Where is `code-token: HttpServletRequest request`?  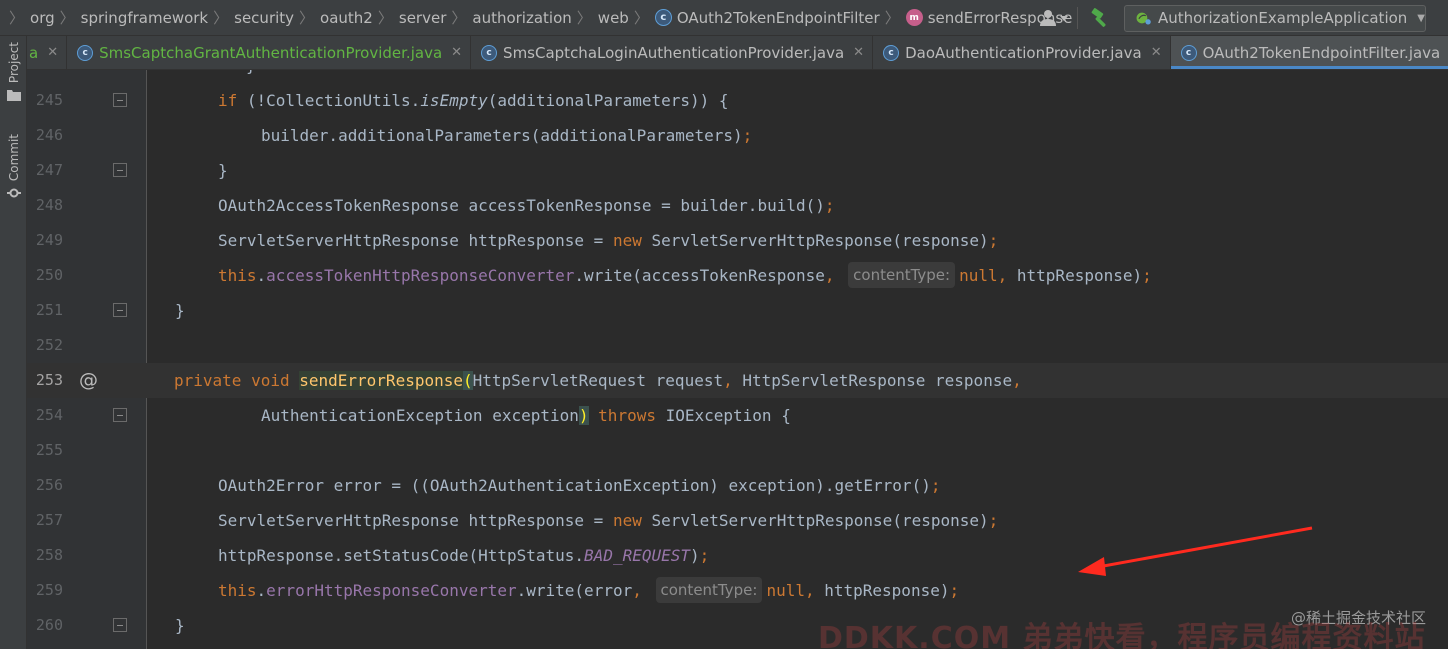 code-token: HttpServletRequest request is located at coordinates (598, 380).